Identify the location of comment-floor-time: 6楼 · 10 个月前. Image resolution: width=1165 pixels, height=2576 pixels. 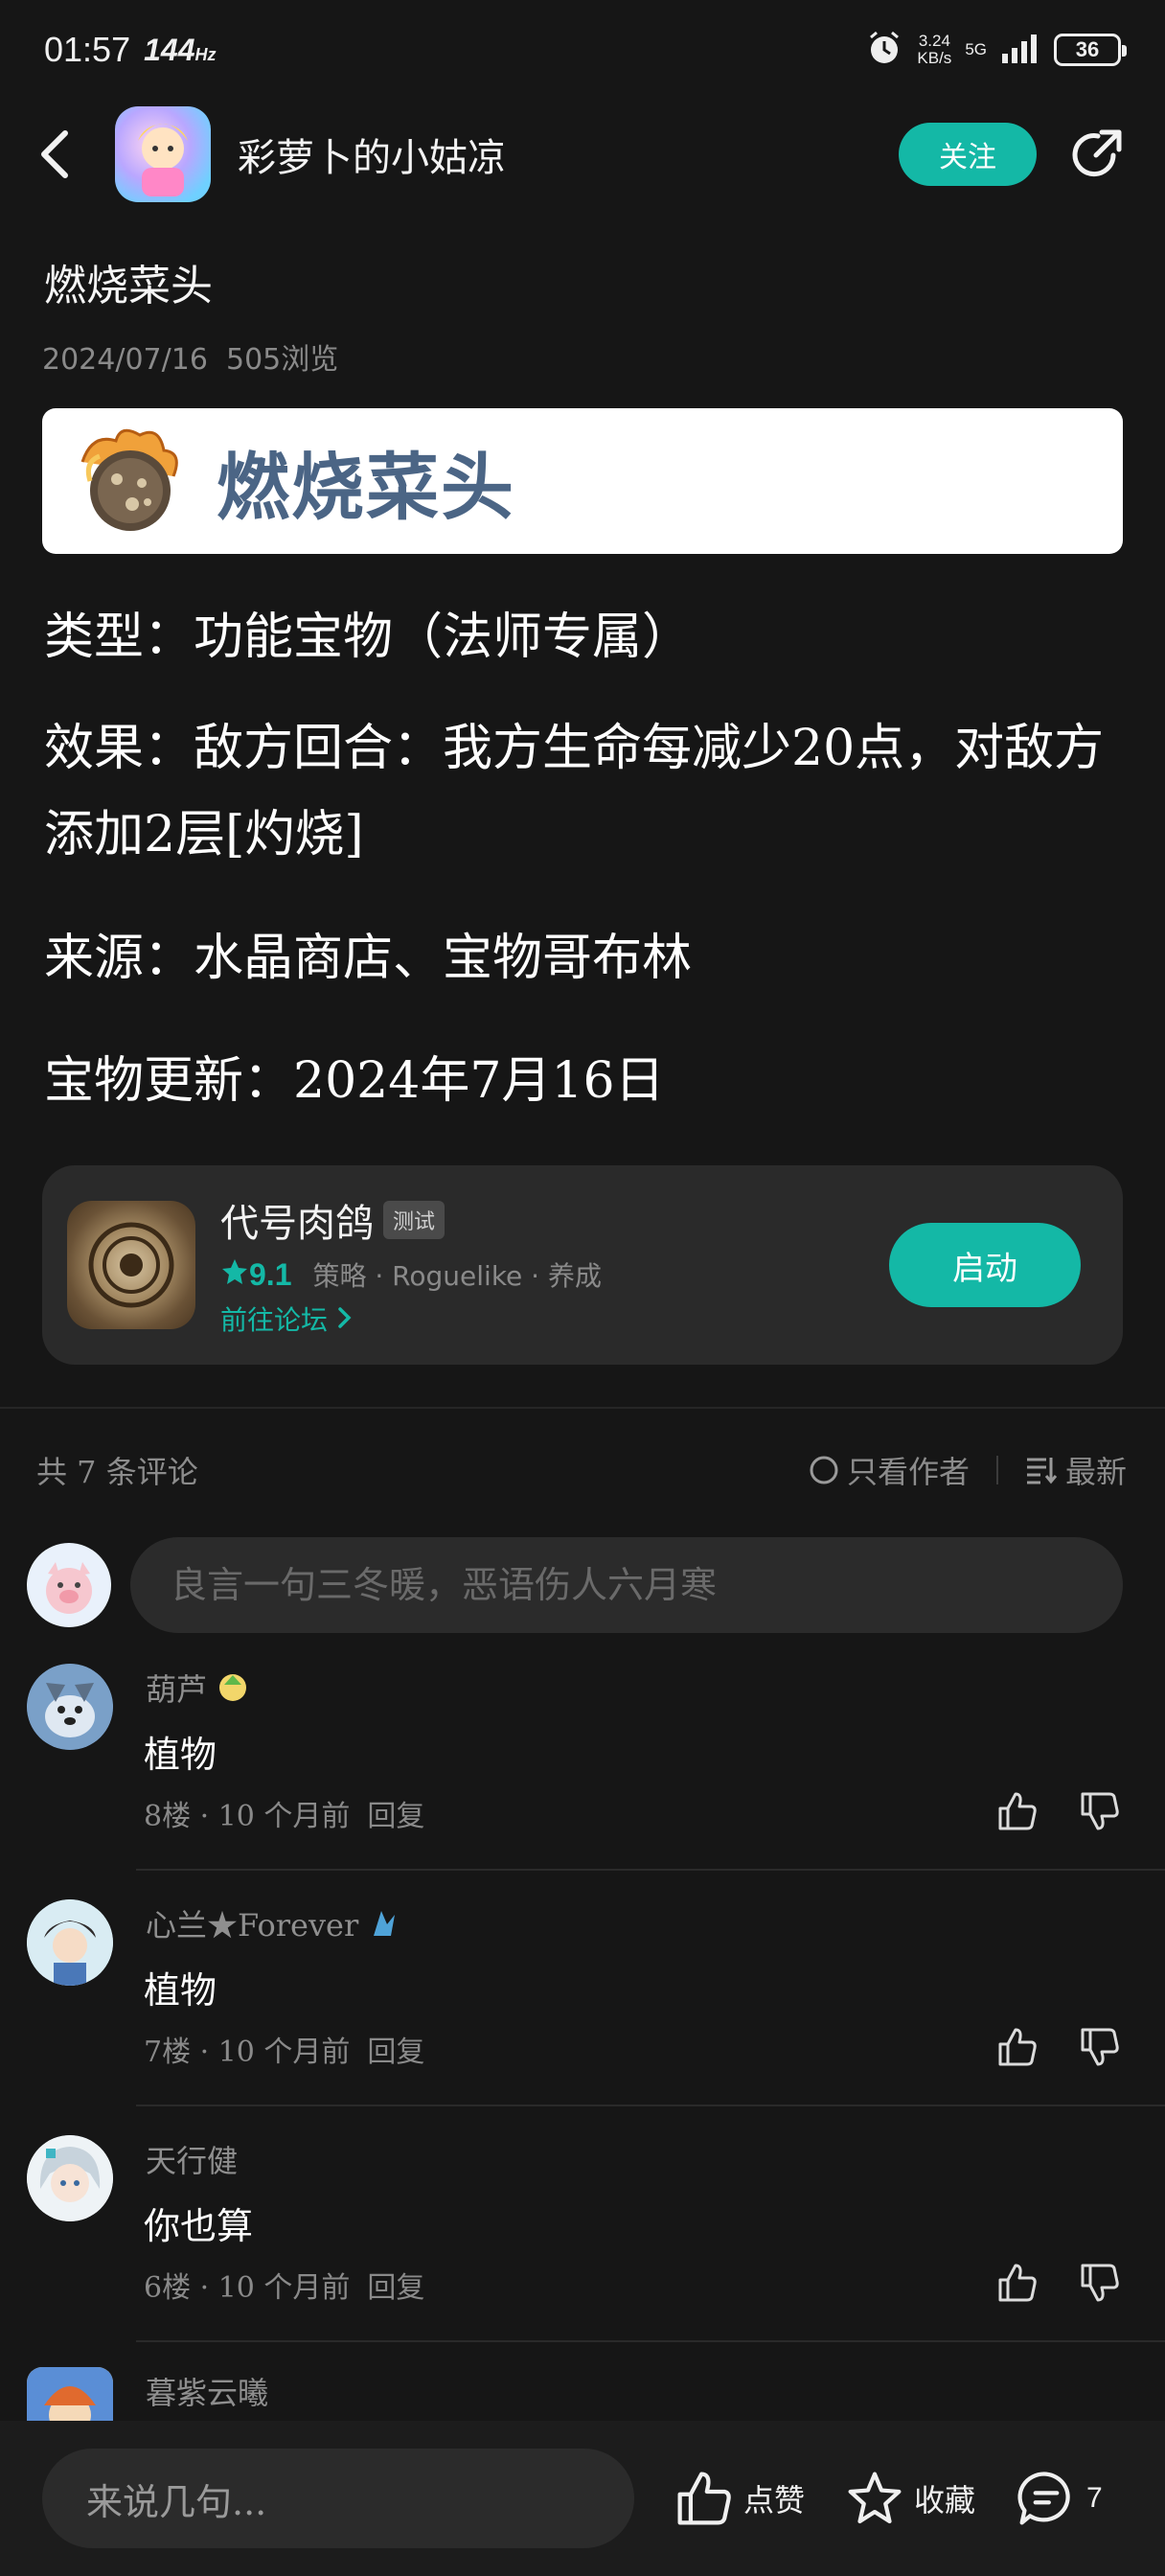
(248, 2288).